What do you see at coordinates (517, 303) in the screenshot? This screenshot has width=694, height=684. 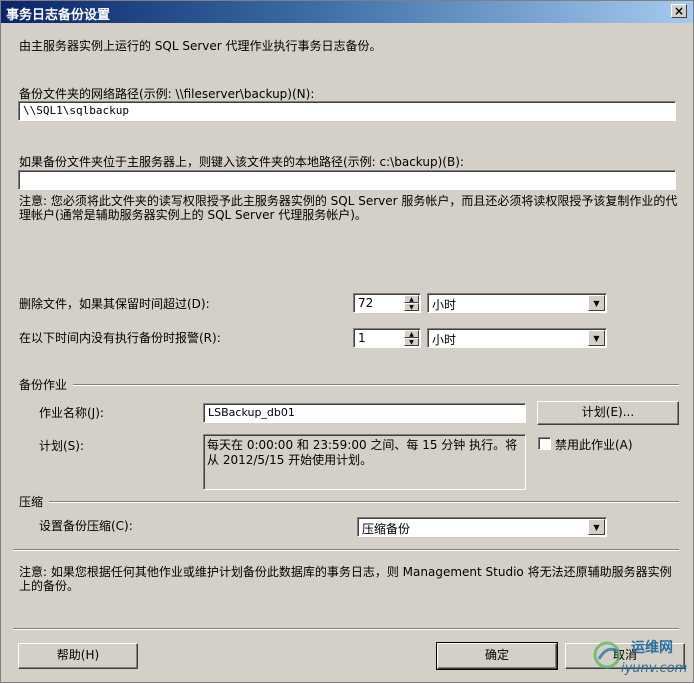 I see `delete-files-unit-select: 小时 ▼` at bounding box center [517, 303].